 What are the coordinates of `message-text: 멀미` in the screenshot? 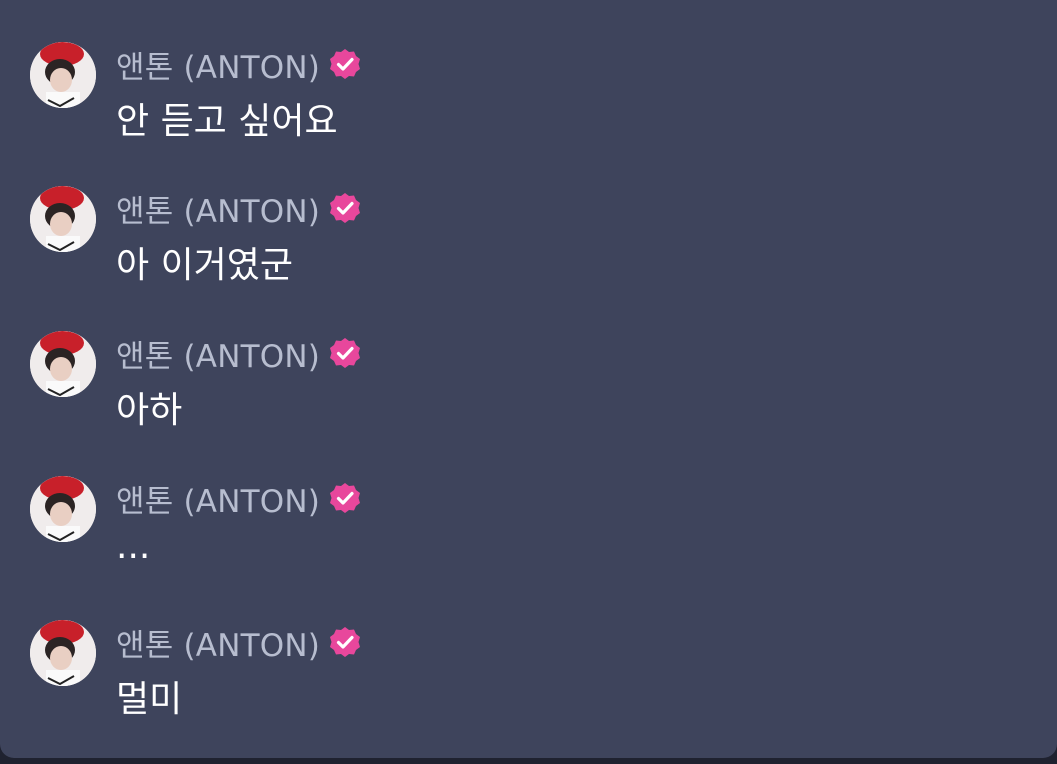 It's located at (149, 699).